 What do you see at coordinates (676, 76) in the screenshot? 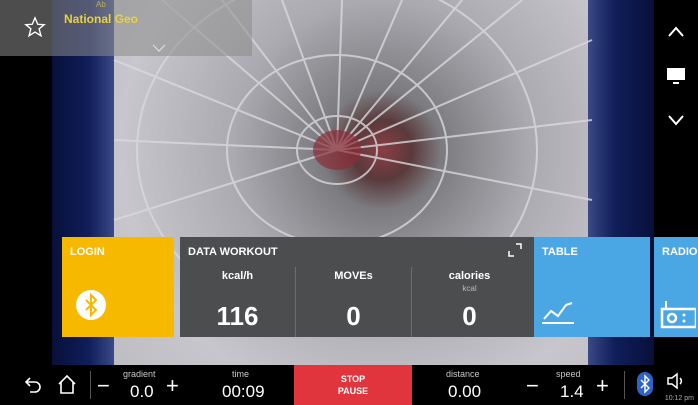
I see `screen-icon` at bounding box center [676, 76].